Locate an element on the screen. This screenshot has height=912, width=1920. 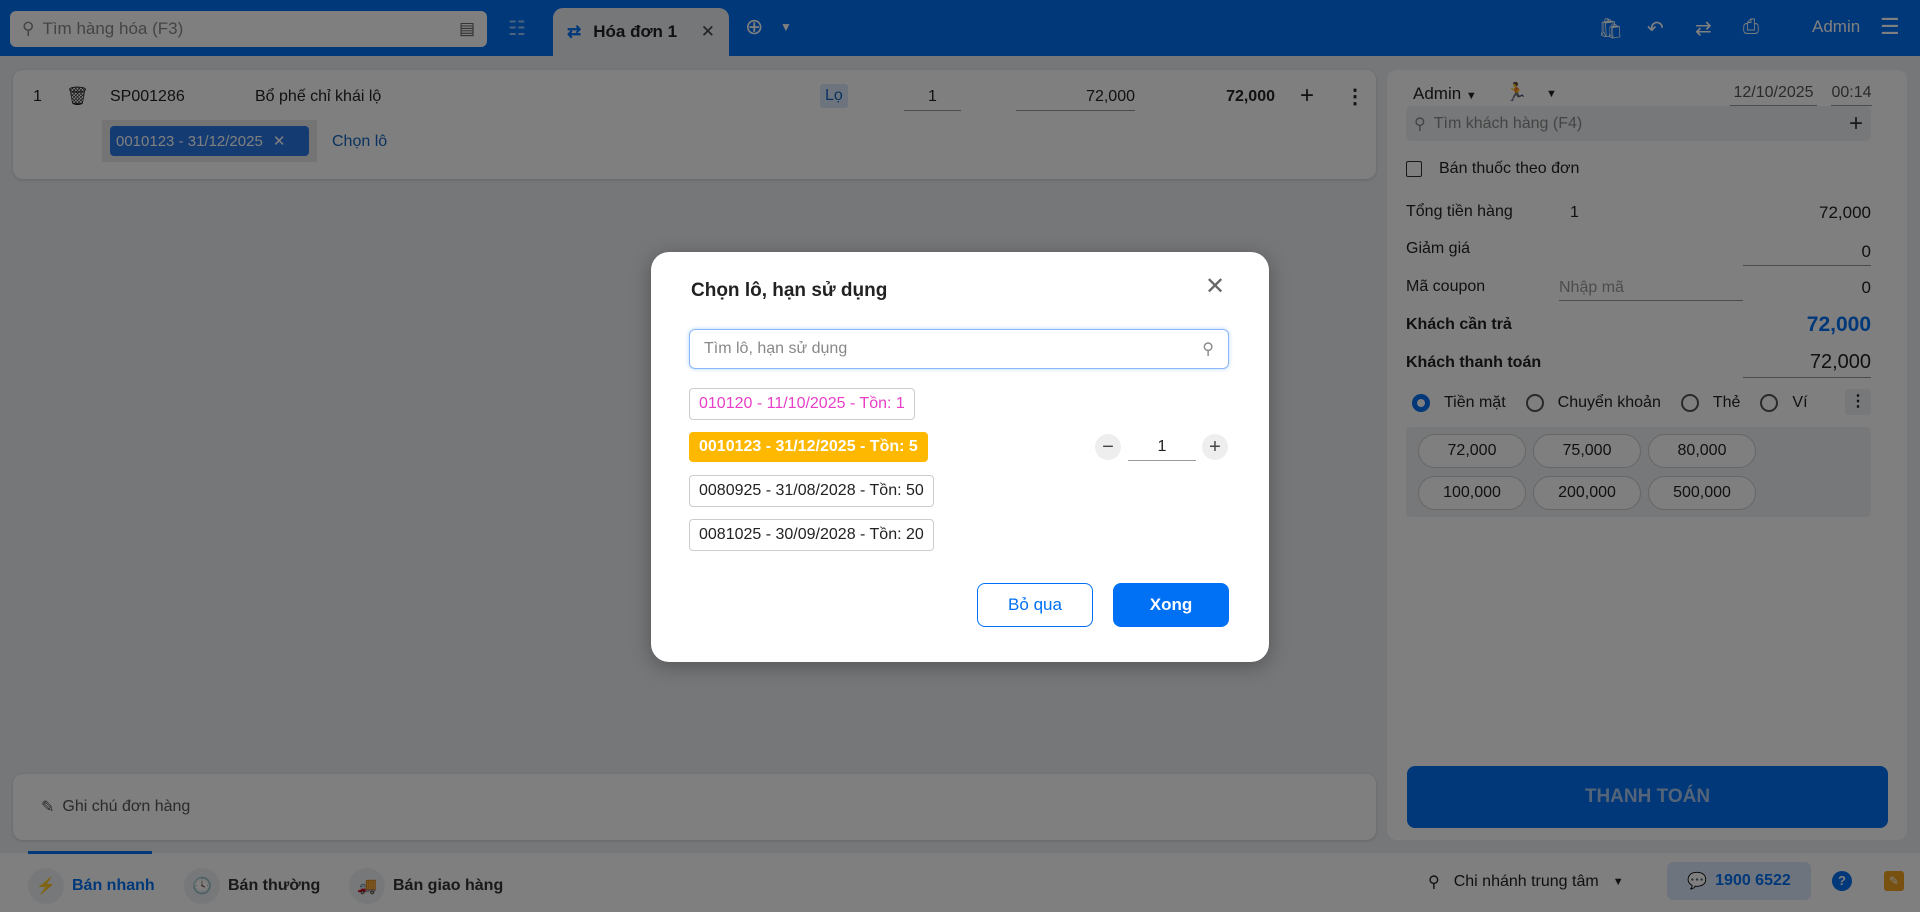
lot-option-selected: 0010123 - 31/12/2025 - Tồn: 5 is located at coordinates (808, 447).